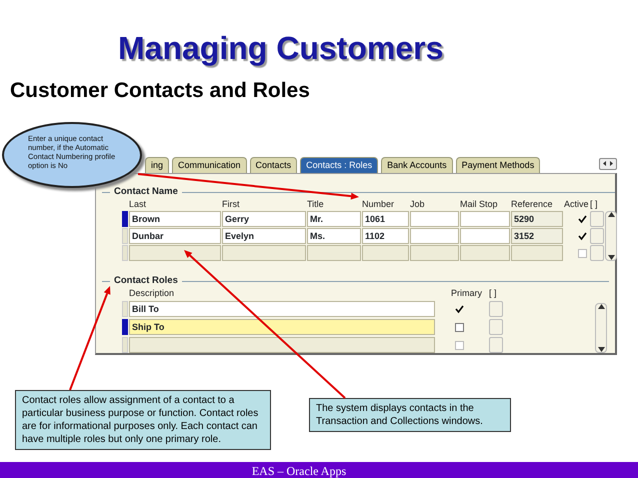 The width and height of the screenshot is (638, 478). What do you see at coordinates (537, 236) in the screenshot?
I see `input-field: 3152` at bounding box center [537, 236].